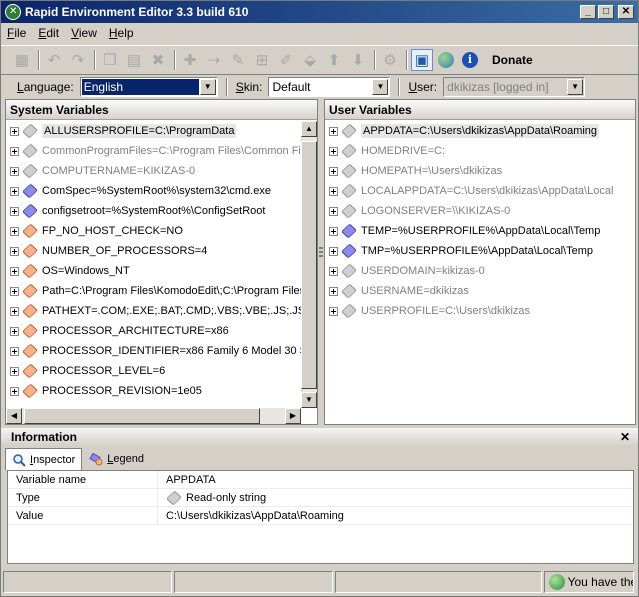 This screenshot has width=639, height=597. I want to click on property-row-variable-name: Variable name APPDATA, so click(320, 480).